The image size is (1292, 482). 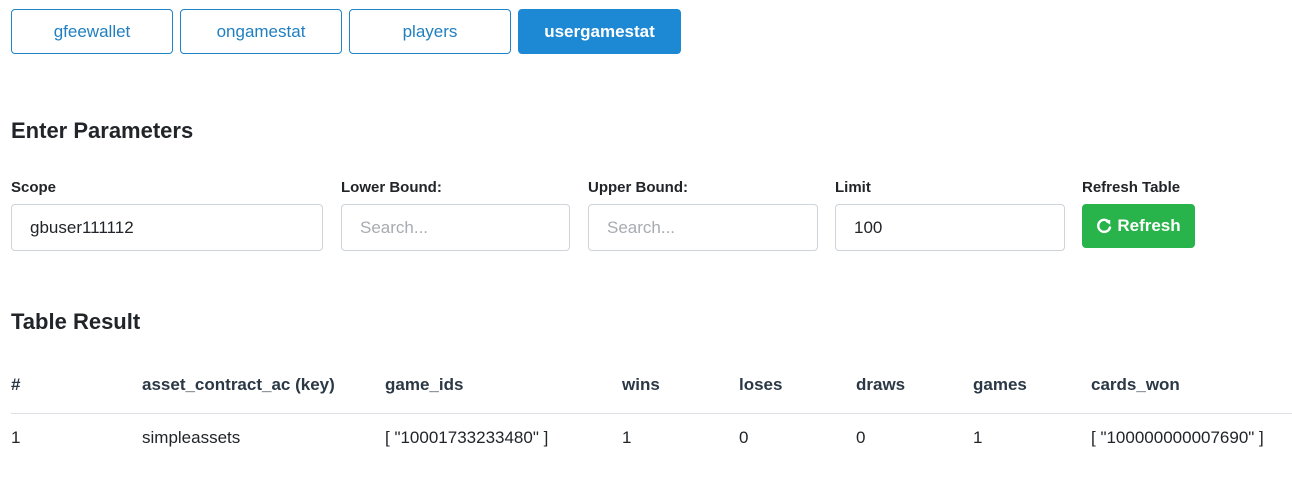 I want to click on upper-bound-label: Upper Bound:, so click(x=638, y=187).